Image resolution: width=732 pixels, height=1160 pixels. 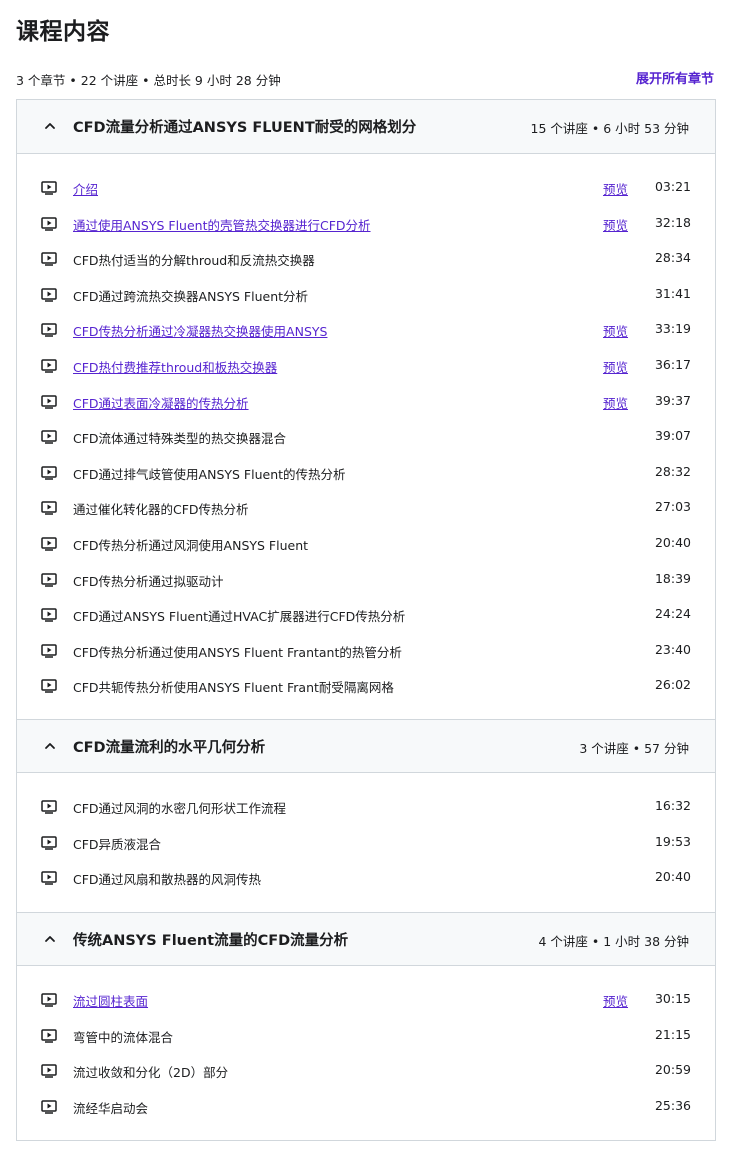 I want to click on lecture-item: CFD共轭传热分析使用ANSYS Fluent Frant耐受隔离网格 26:02, so click(x=366, y=686).